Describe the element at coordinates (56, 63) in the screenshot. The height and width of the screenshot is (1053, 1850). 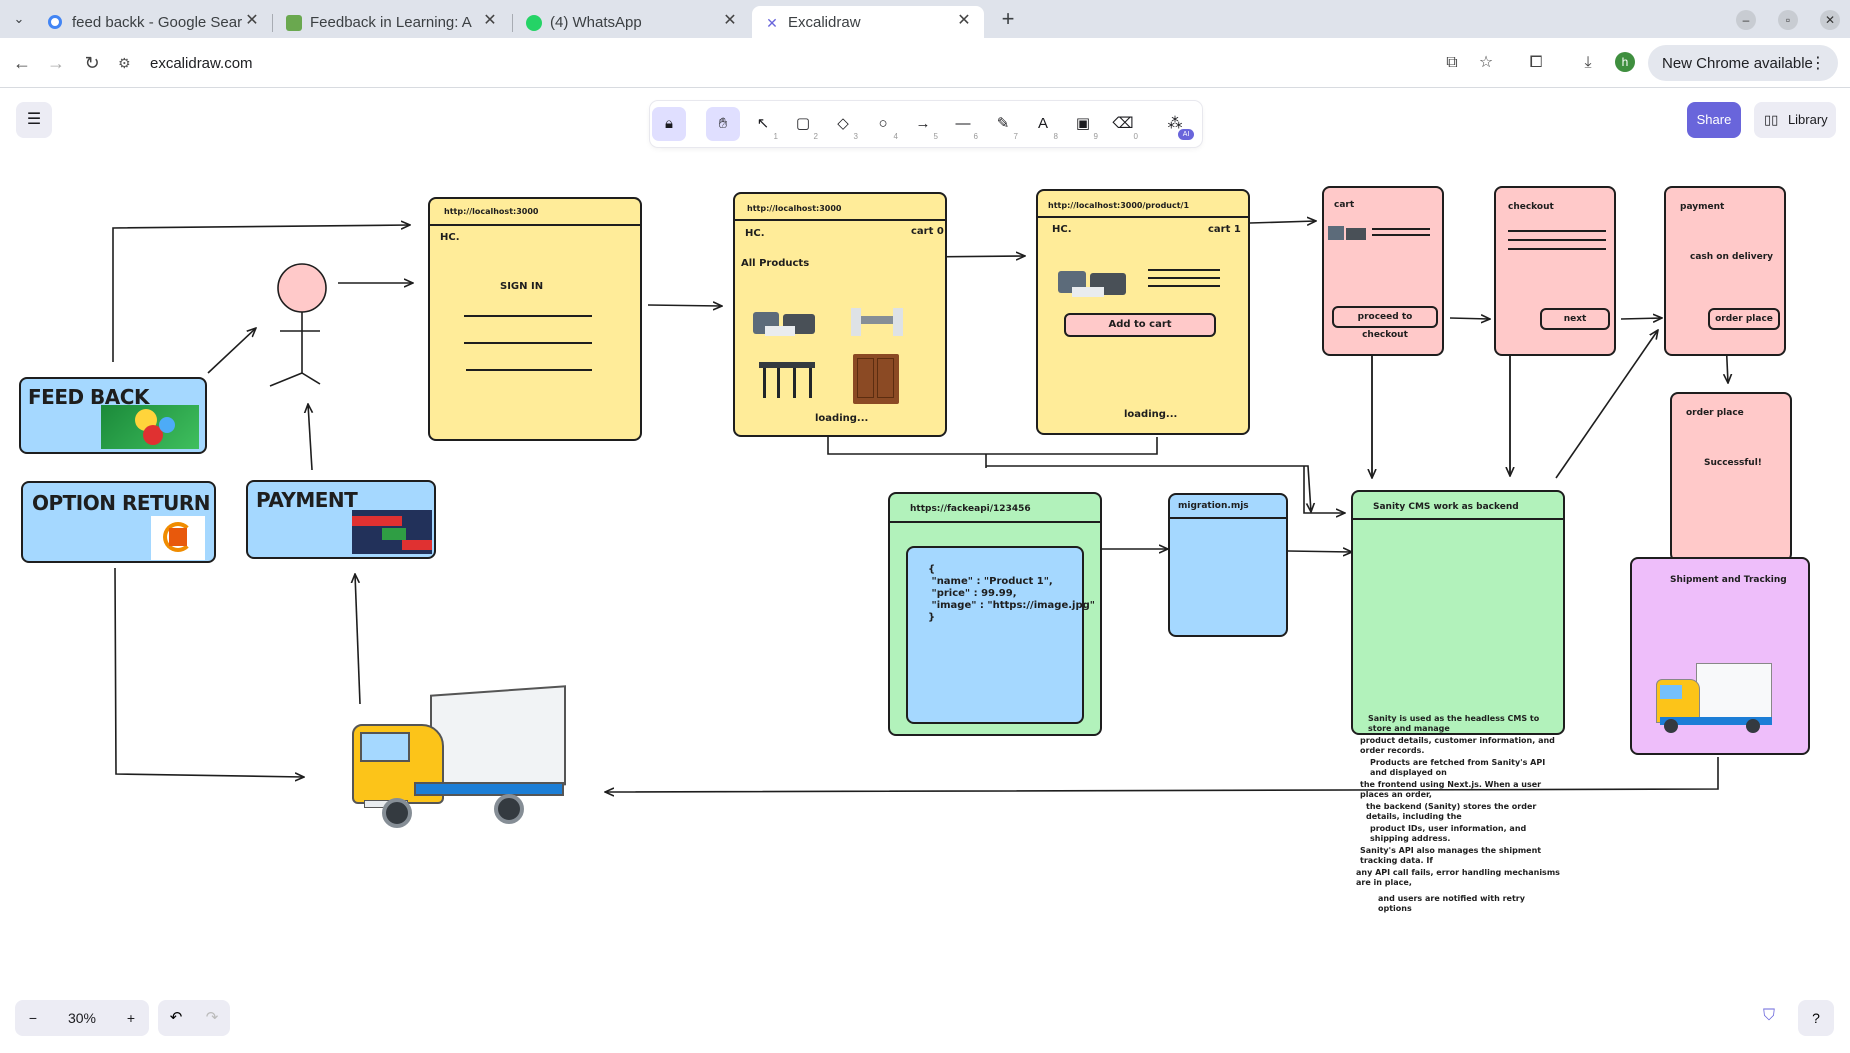
I see `forward-icon: →` at that location.